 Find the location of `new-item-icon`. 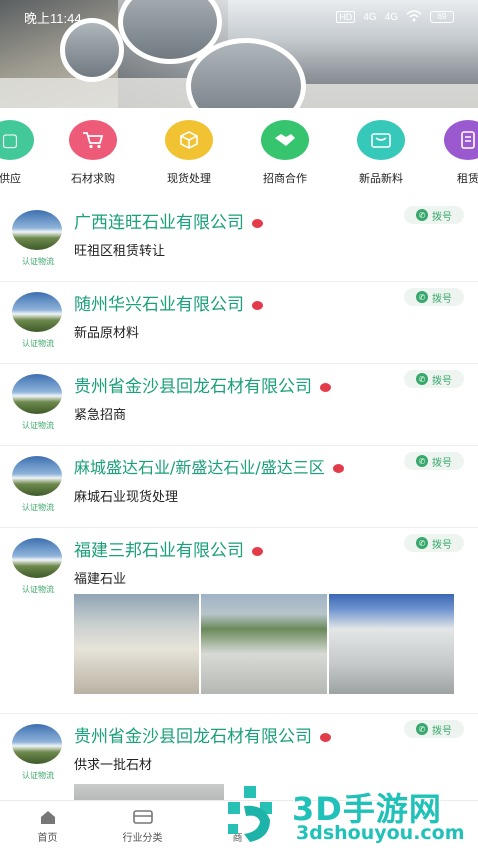

new-item-icon is located at coordinates (381, 140).